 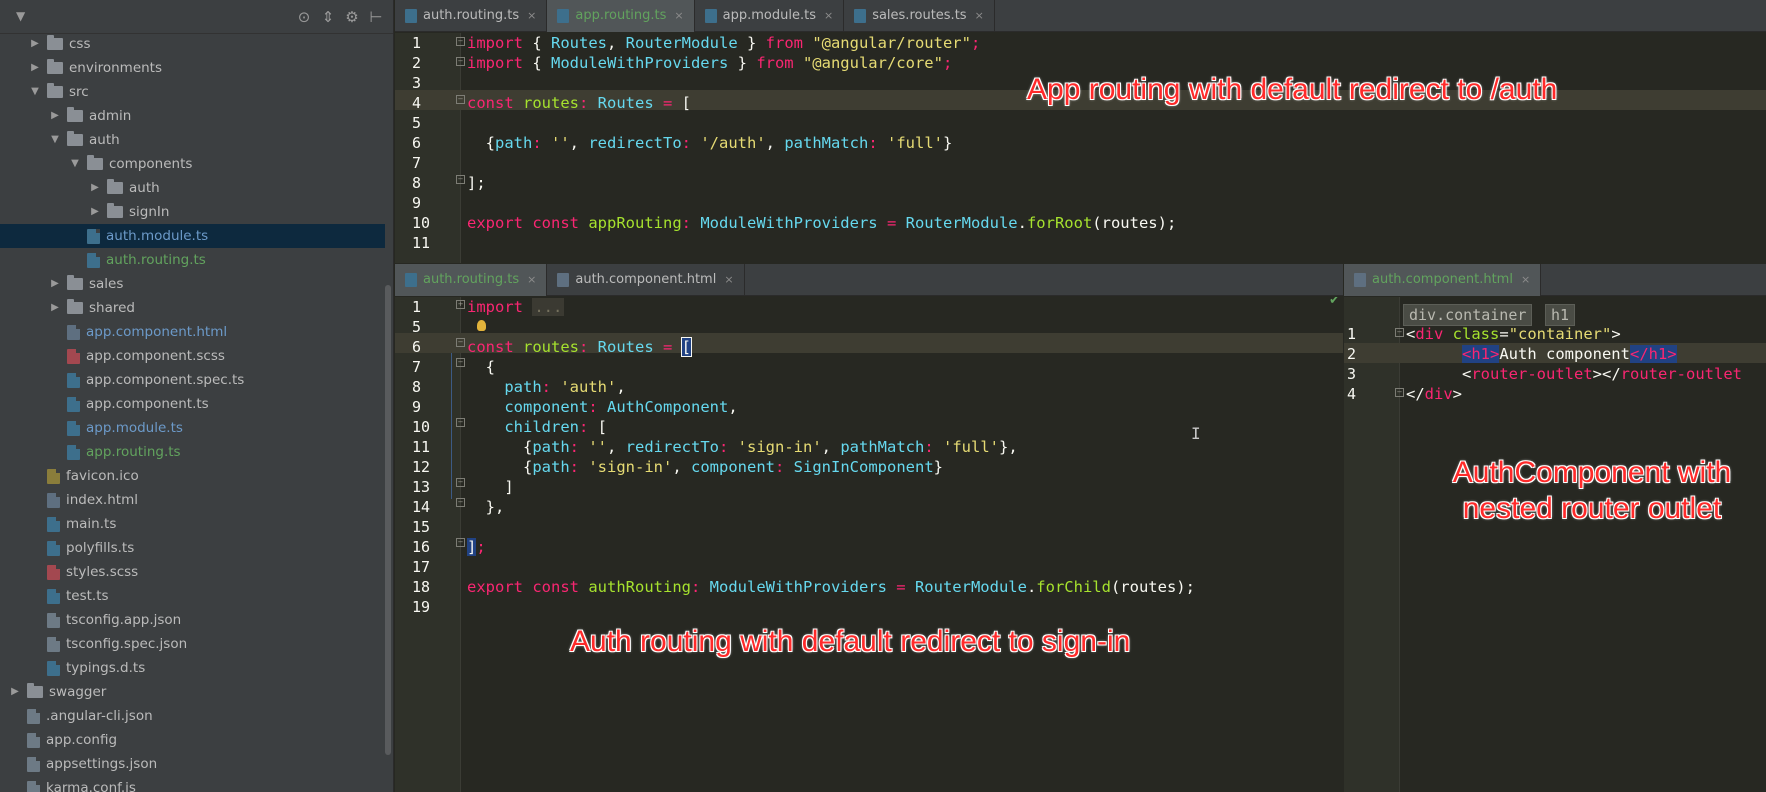 I want to click on lightbulb-icon, so click(x=481, y=325).